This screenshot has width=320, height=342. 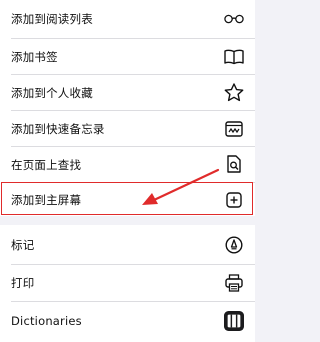 What do you see at coordinates (127, 128) in the screenshot?
I see `add-to-quick-note-item: 添加到快速备忘录` at bounding box center [127, 128].